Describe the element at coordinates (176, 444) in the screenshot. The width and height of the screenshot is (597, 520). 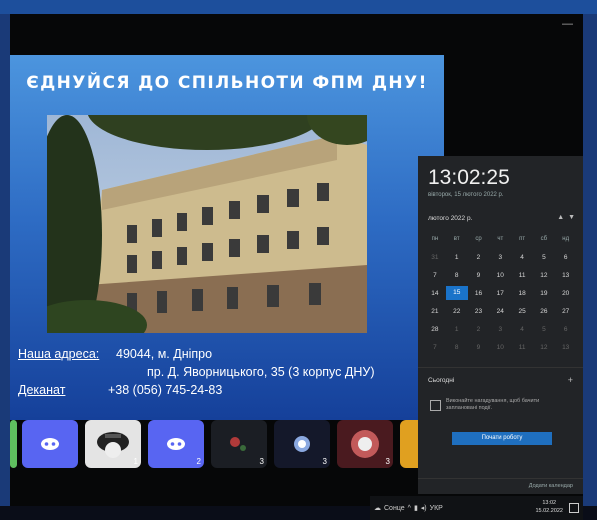
I see `discord-tile-2: 2` at that location.